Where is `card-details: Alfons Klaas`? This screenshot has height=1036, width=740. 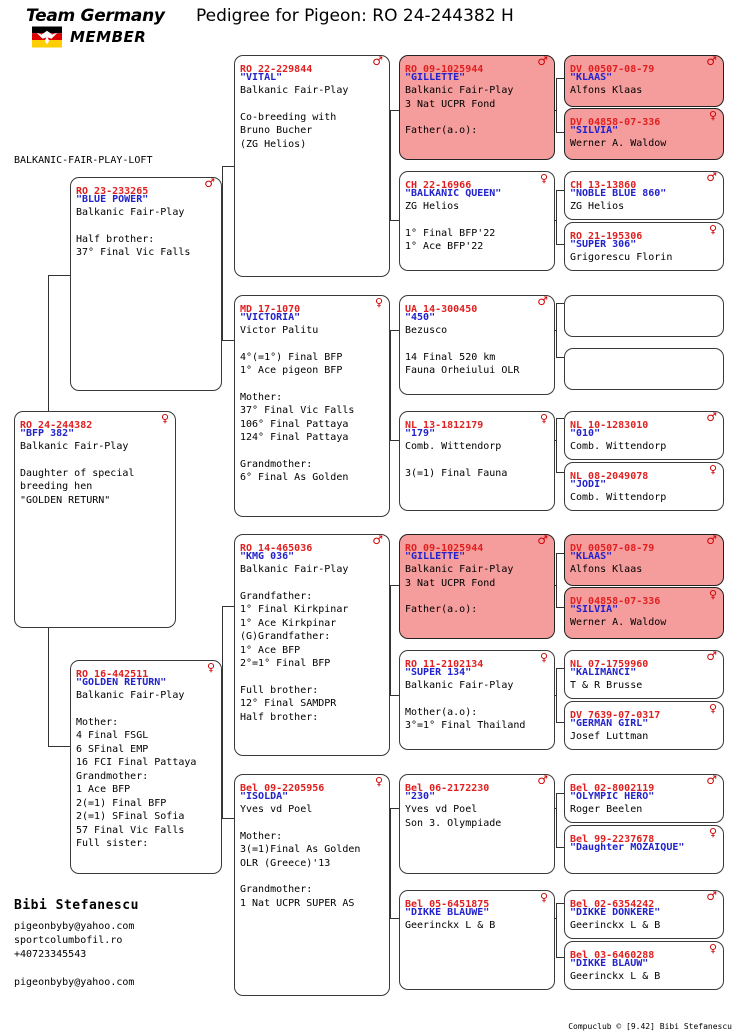 card-details: Alfons Klaas is located at coordinates (644, 570).